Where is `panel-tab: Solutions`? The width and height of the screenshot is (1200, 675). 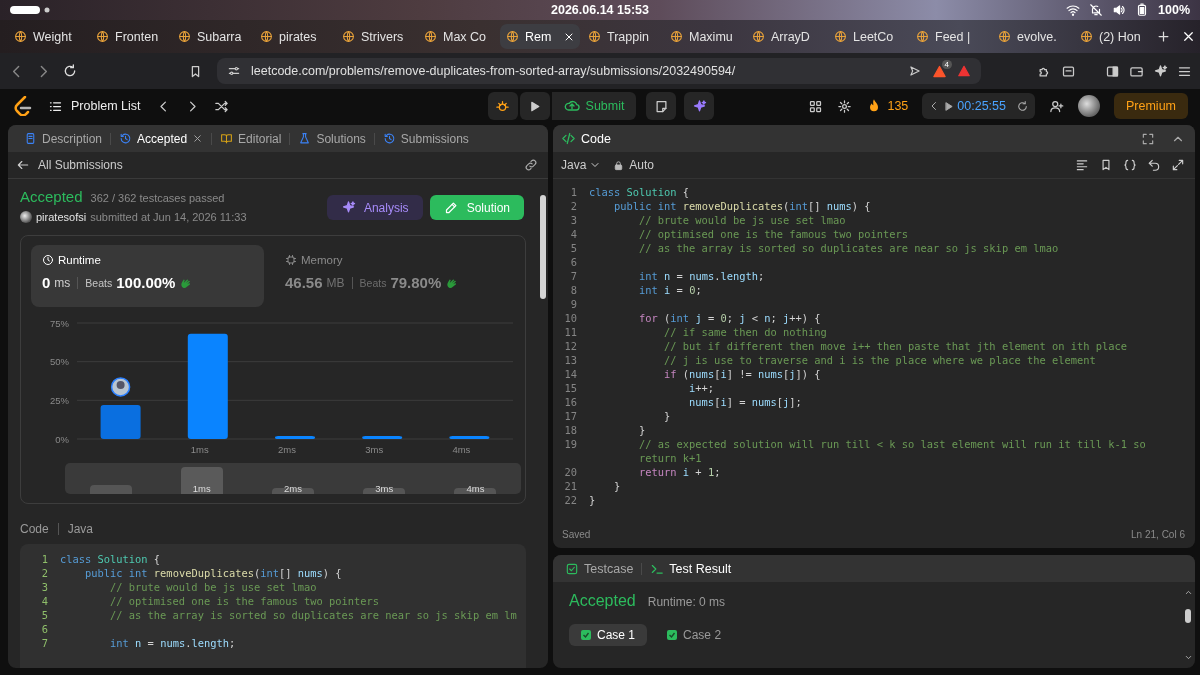 panel-tab: Solutions is located at coordinates (332, 138).